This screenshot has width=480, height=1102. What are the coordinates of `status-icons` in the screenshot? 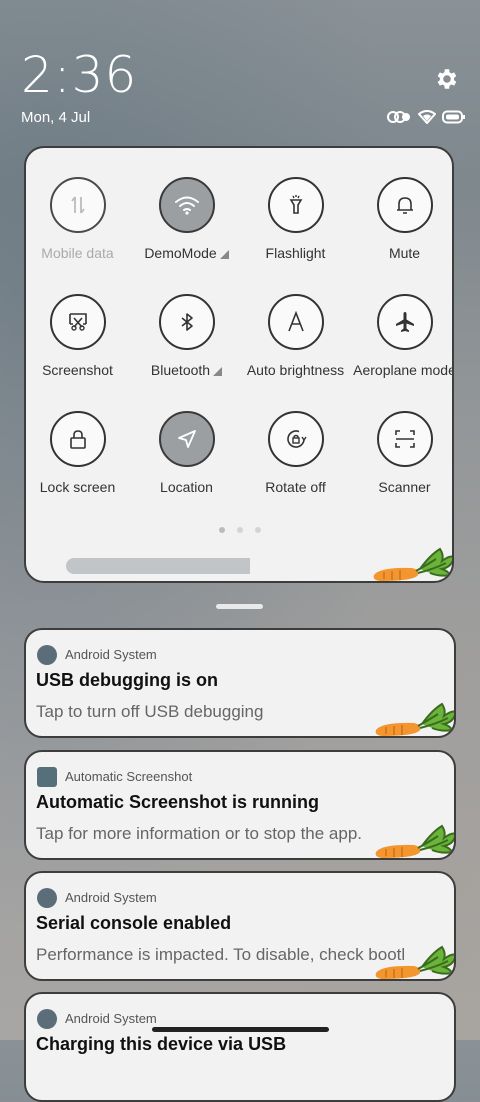 It's located at (426, 117).